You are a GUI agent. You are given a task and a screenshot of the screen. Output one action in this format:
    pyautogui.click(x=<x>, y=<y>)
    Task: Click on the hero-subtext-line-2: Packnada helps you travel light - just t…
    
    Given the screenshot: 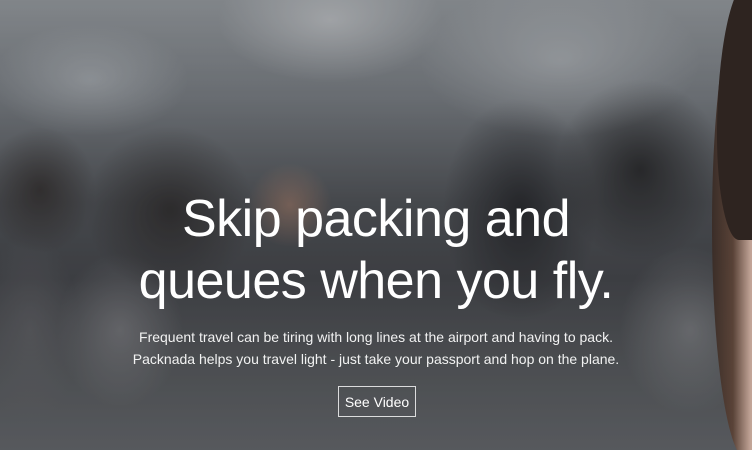 What is the action you would take?
    pyautogui.click(x=376, y=359)
    